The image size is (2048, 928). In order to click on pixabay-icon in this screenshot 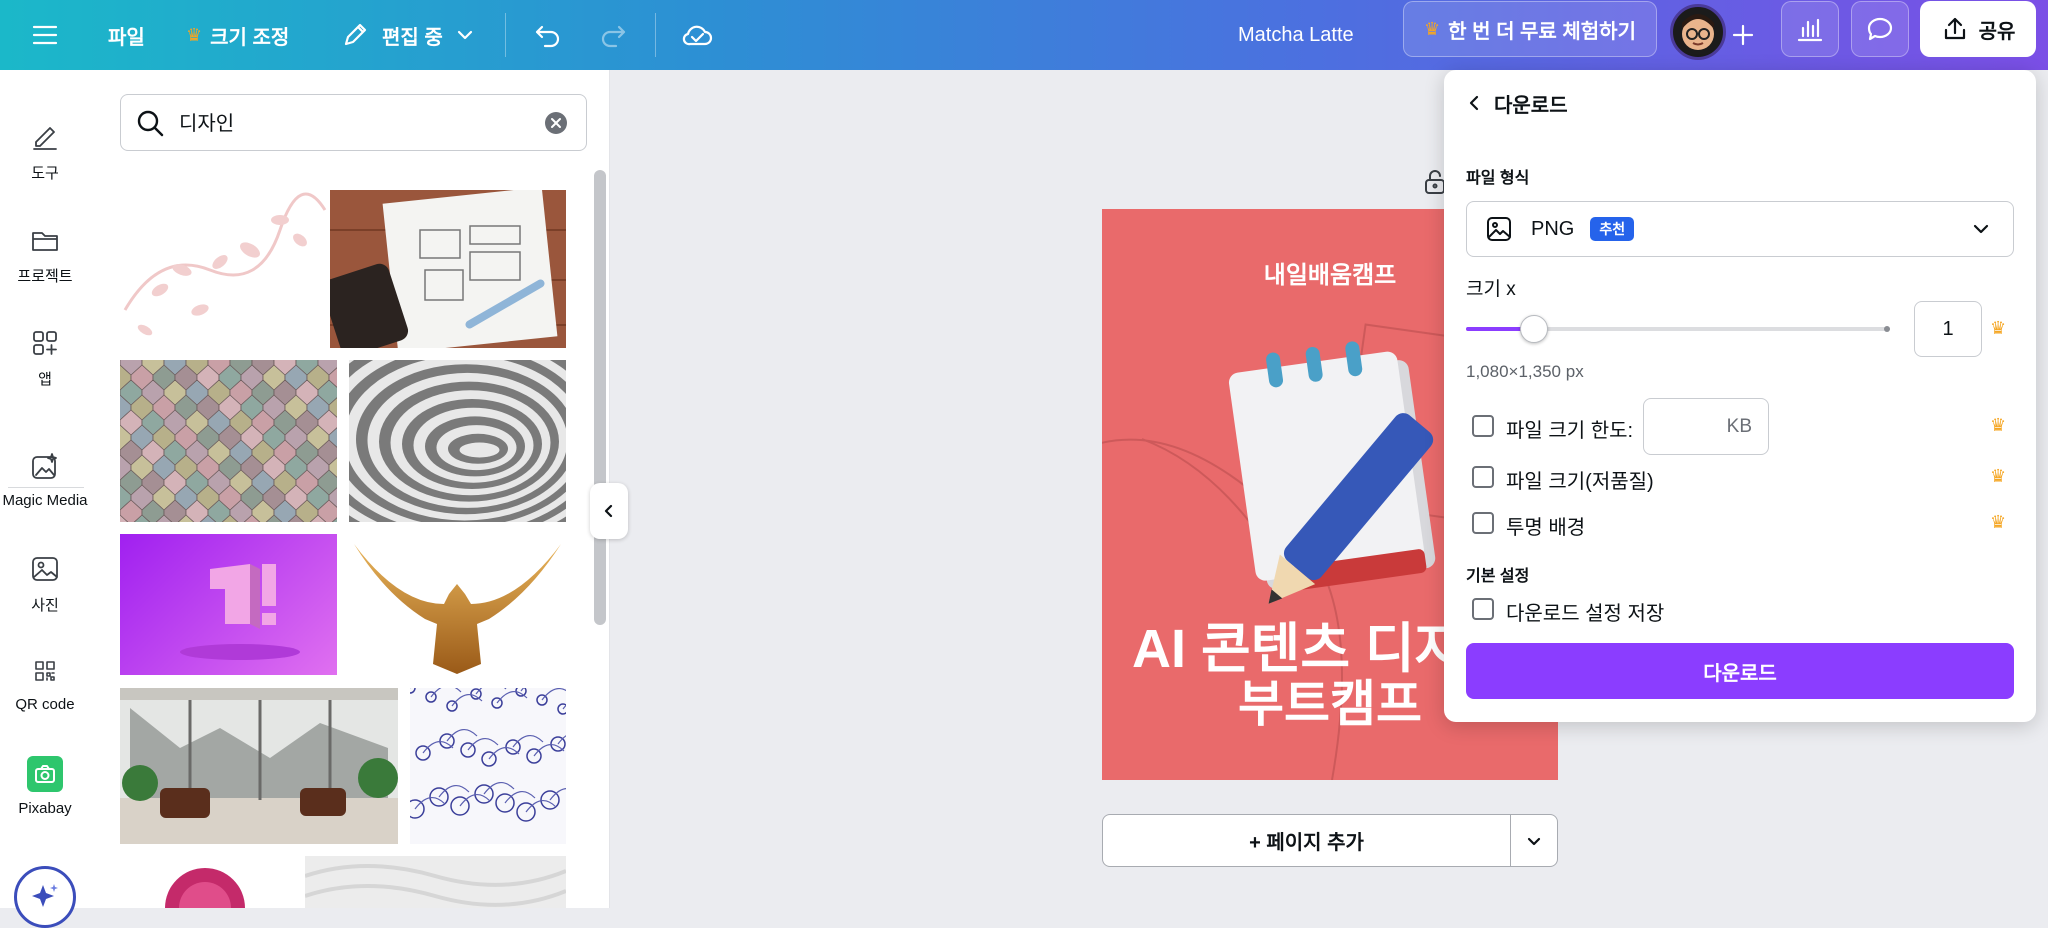, I will do `click(45, 774)`.